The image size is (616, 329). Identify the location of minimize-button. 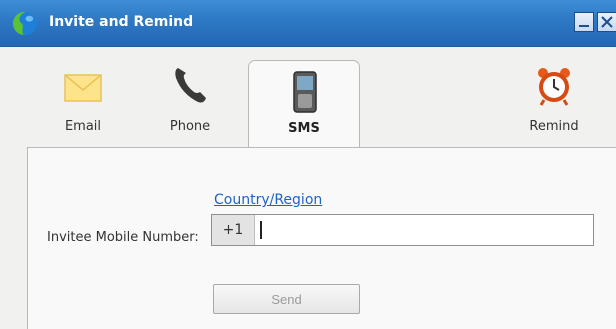
(584, 22).